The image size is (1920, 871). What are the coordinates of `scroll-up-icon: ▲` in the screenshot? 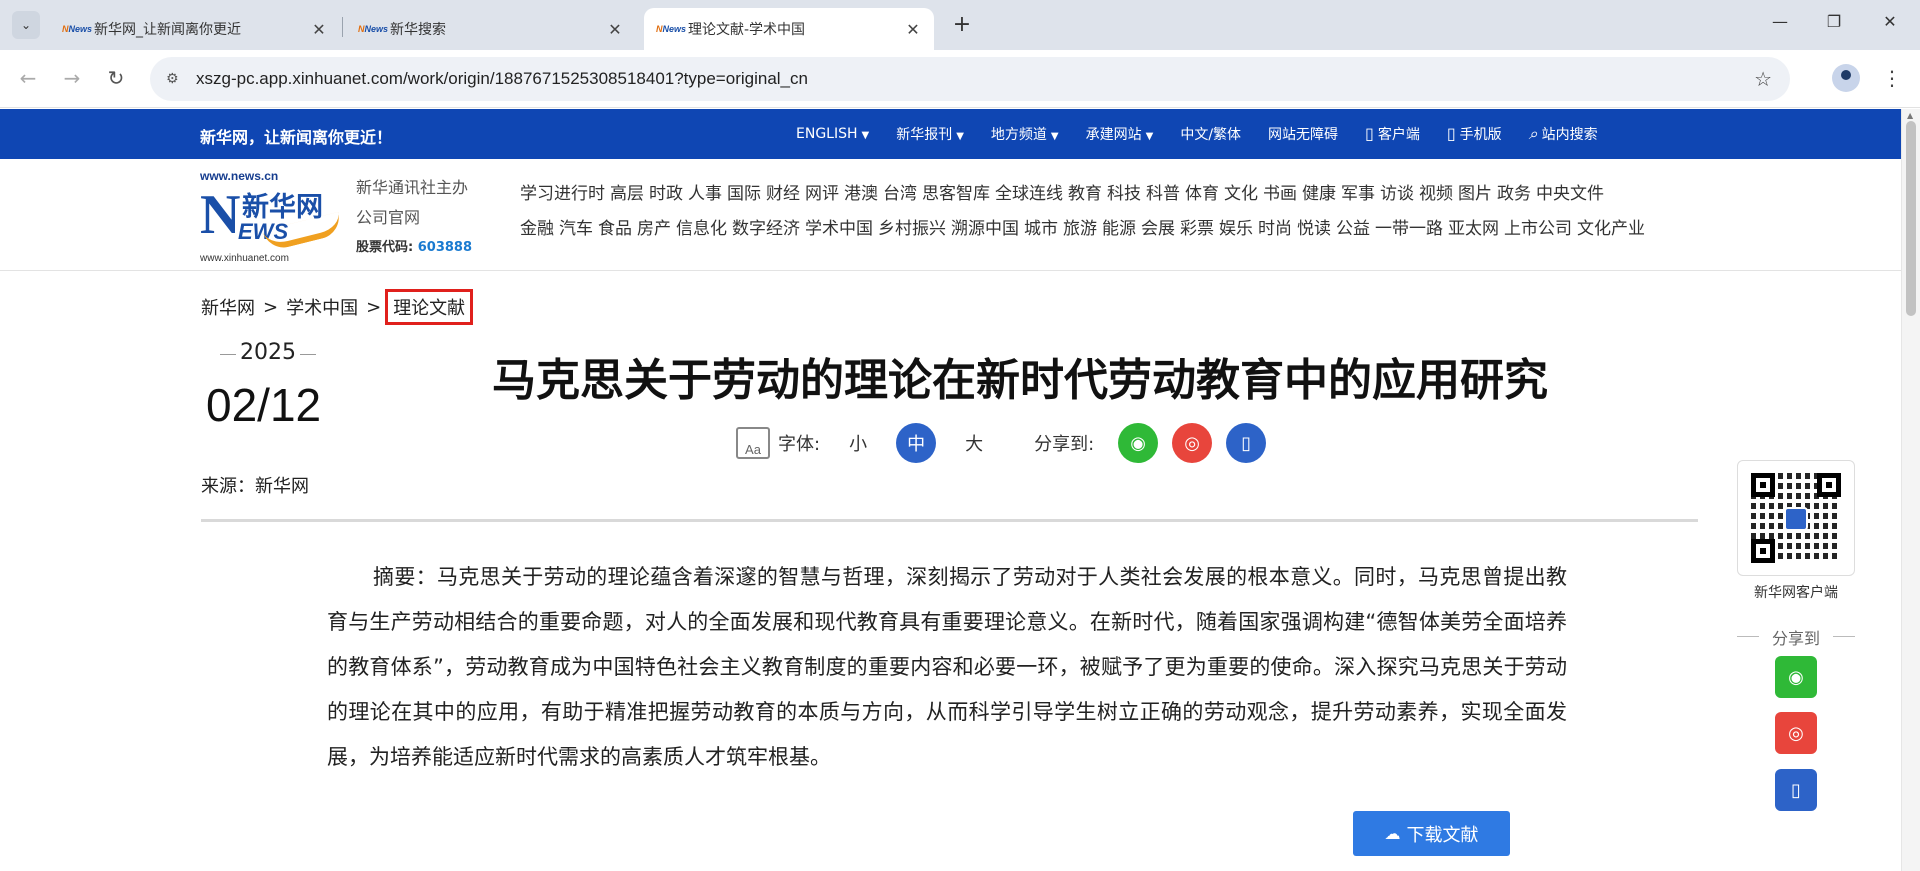 It's located at (1910, 115).